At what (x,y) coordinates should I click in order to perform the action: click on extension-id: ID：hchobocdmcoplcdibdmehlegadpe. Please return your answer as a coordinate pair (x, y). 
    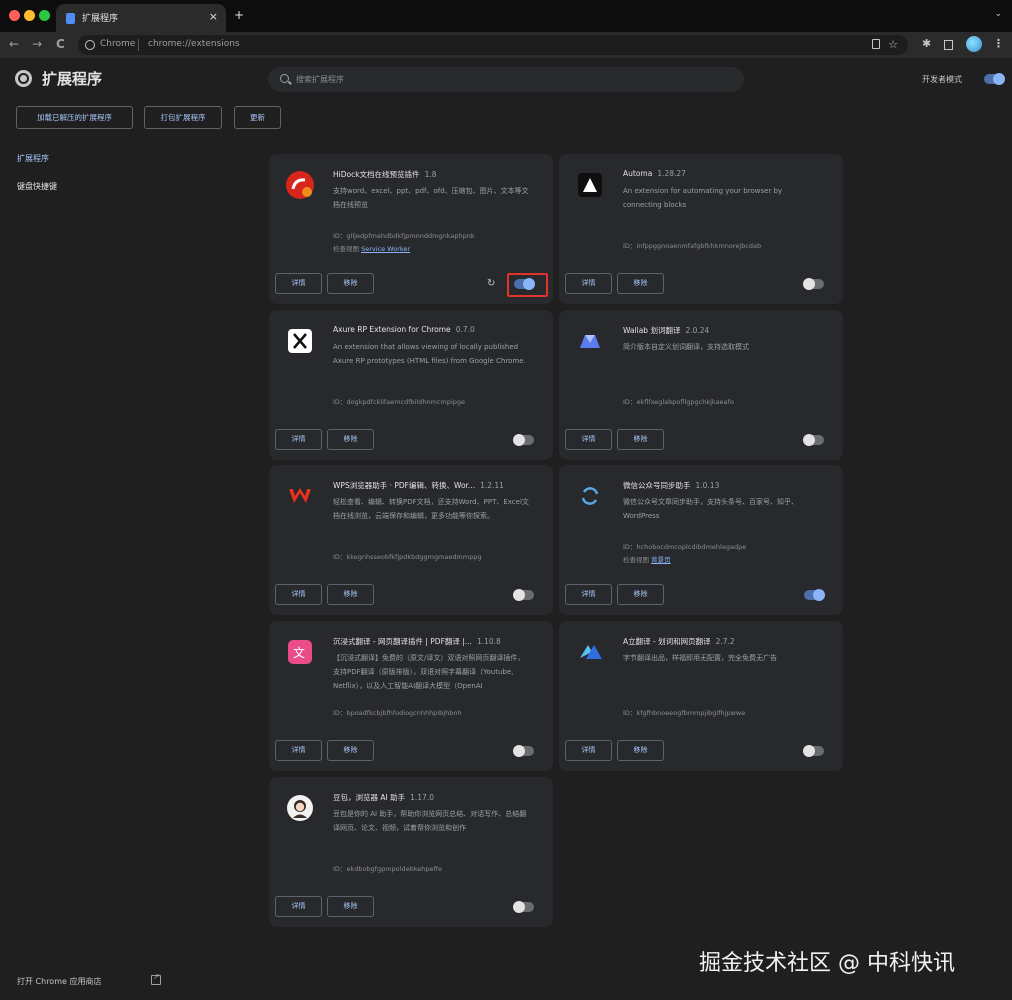
    Looking at the image, I should click on (684, 546).